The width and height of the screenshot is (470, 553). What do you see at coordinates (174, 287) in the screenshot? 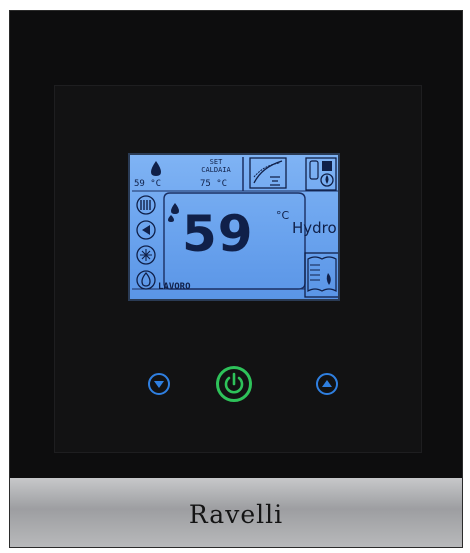
I see `status-label: LAVORO` at bounding box center [174, 287].